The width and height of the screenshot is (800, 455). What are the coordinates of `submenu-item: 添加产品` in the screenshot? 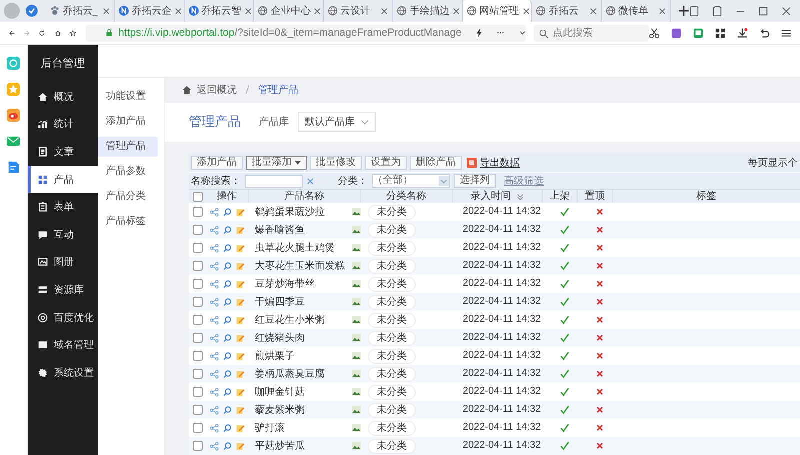 It's located at (128, 122).